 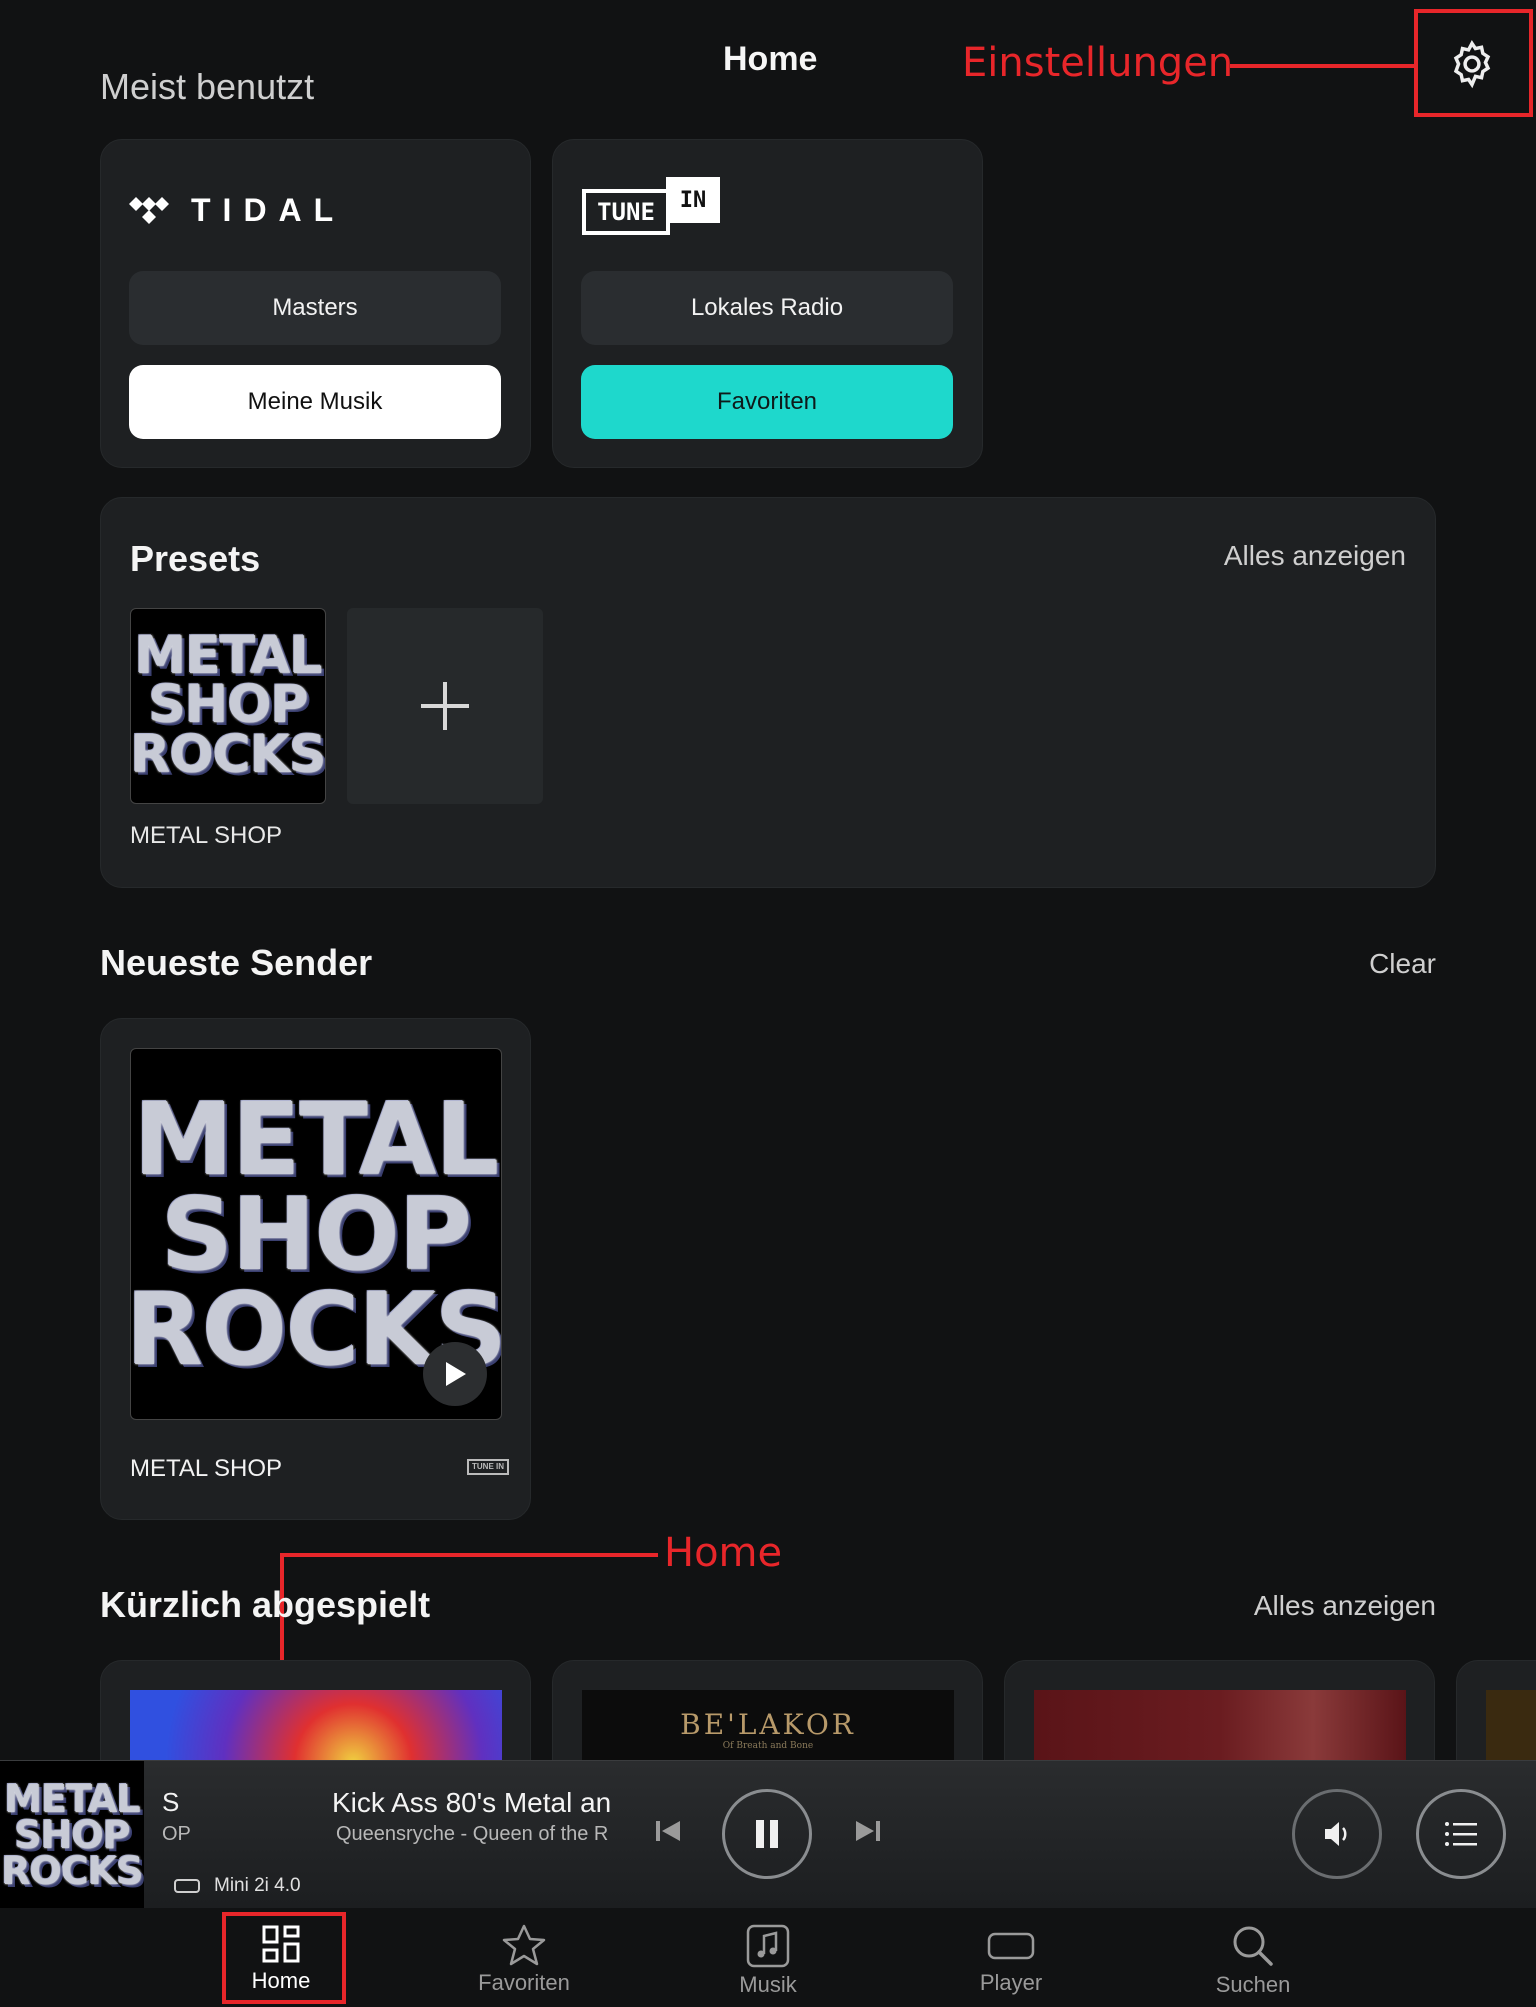 What do you see at coordinates (171, 1802) in the screenshot?
I see `mini-player-station-fragment: S` at bounding box center [171, 1802].